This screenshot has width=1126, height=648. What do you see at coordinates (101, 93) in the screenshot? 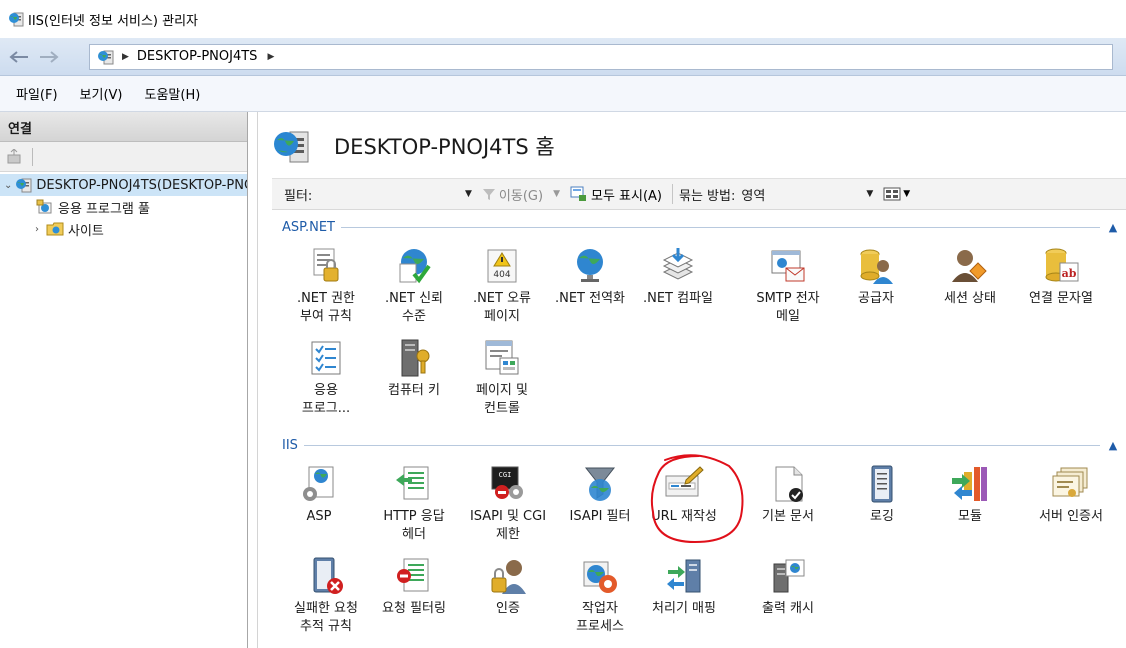
I see `menu-view: 보기(V)` at bounding box center [101, 93].